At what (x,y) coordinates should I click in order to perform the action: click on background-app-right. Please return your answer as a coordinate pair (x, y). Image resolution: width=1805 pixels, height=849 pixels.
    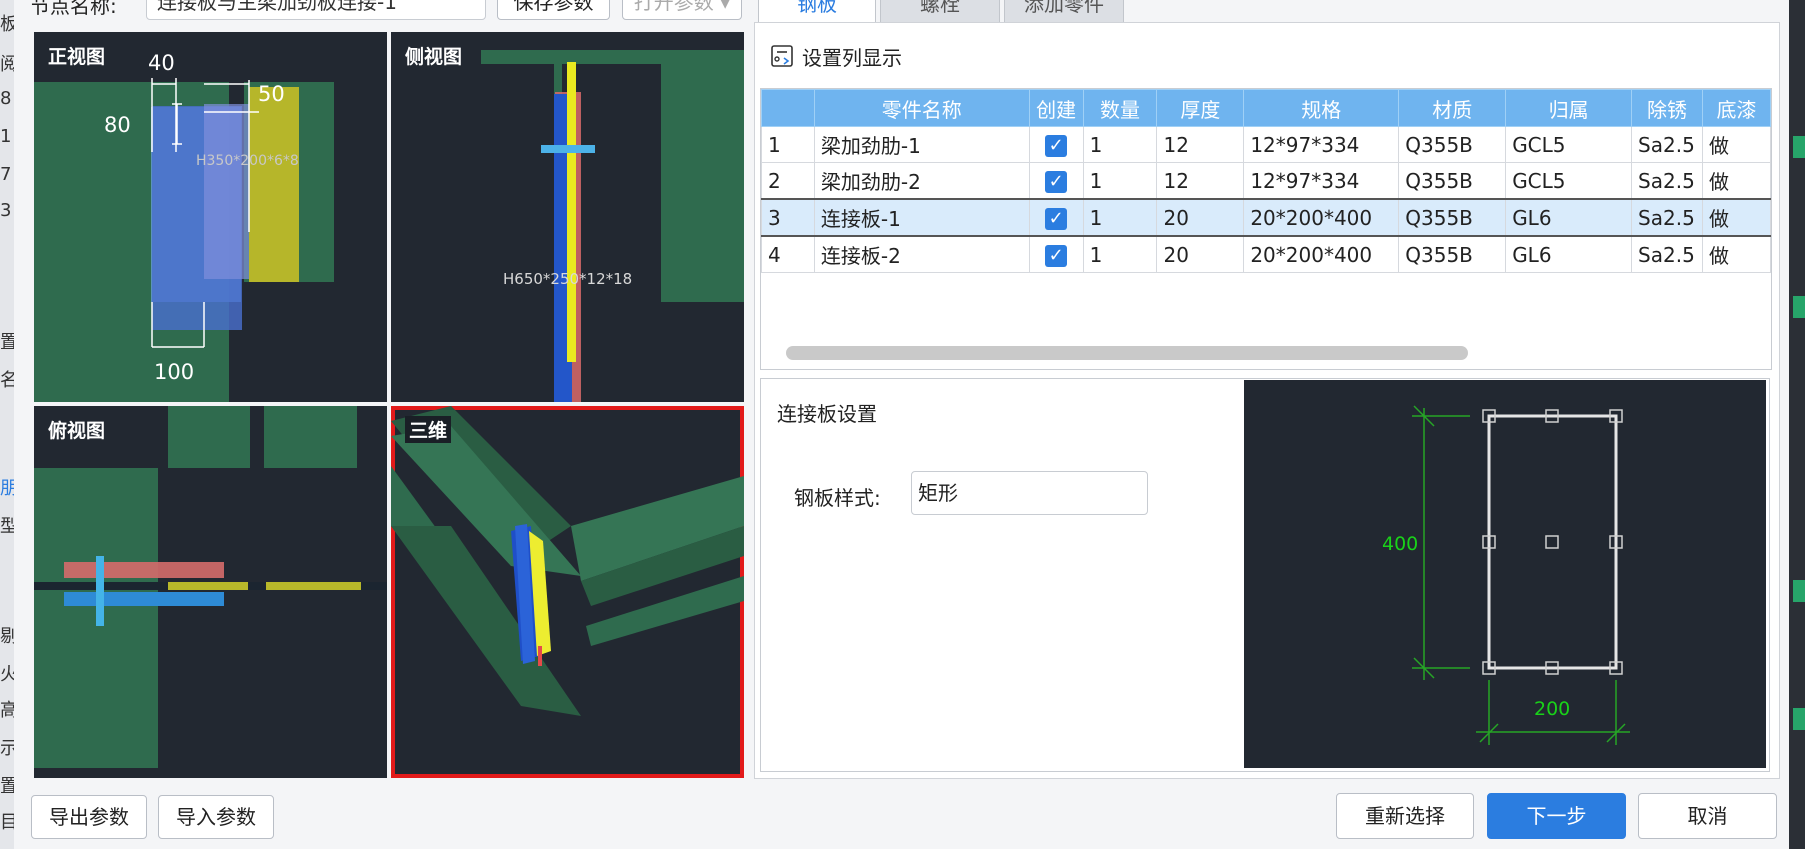
    Looking at the image, I should click on (1797, 424).